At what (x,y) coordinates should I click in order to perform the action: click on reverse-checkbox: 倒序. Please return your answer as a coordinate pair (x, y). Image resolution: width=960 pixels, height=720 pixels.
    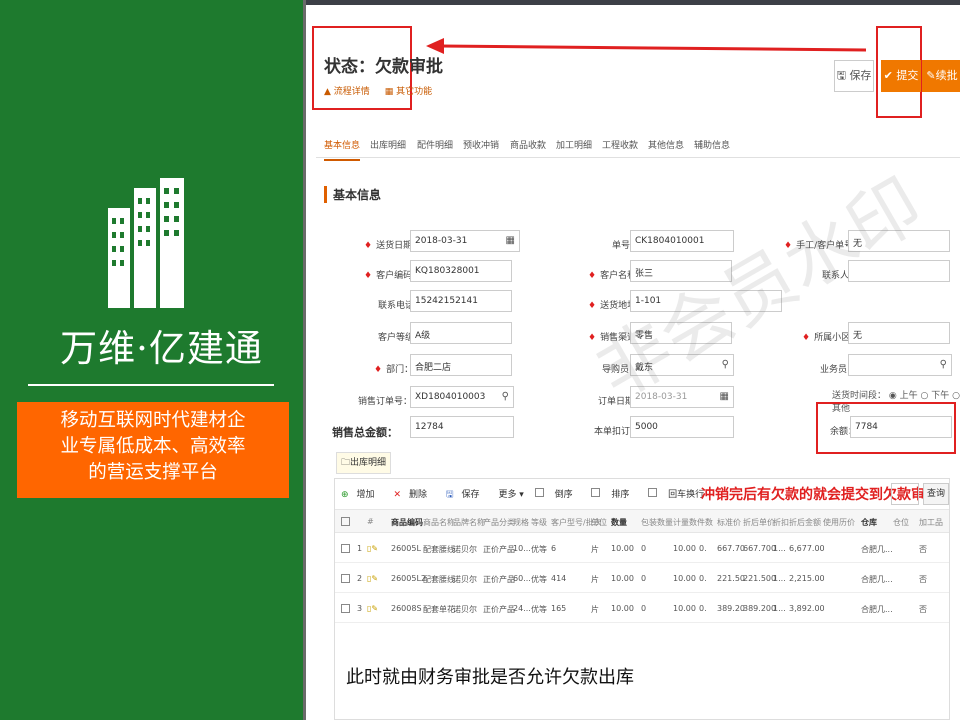
    Looking at the image, I should click on (557, 494).